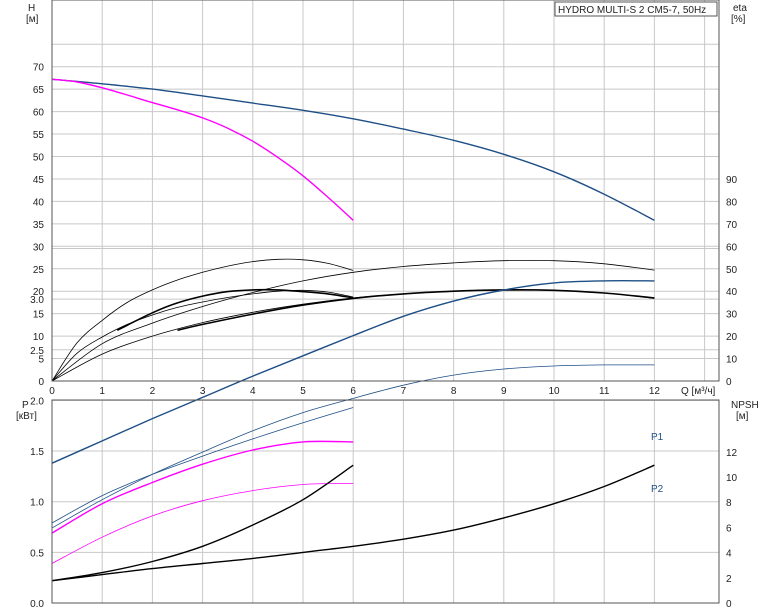 Image resolution: width=774 pixels, height=611 pixels. What do you see at coordinates (632, 10) in the screenshot?
I see `chart-title: HYDRO MULTI-S 2 CM5-7, 50Hz` at bounding box center [632, 10].